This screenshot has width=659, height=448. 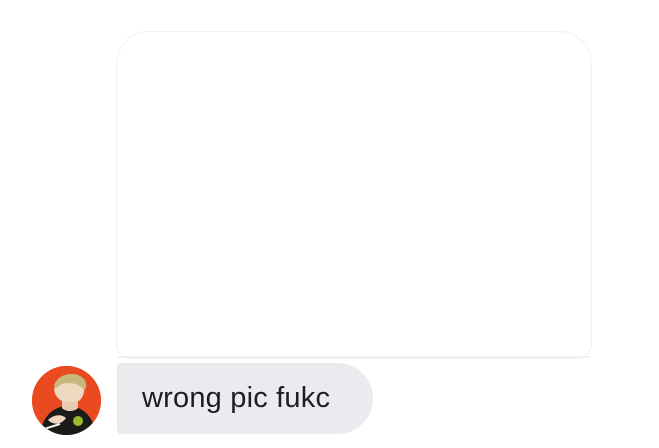 I want to click on sender-avatar, so click(x=66, y=400).